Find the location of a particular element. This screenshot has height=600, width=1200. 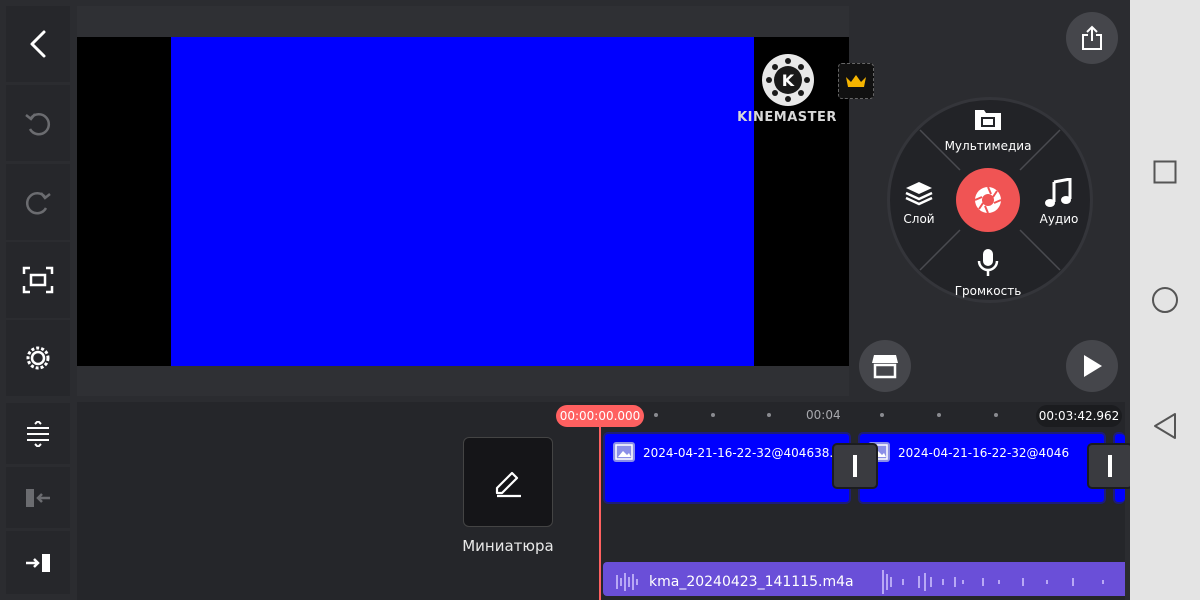

clip-name: 2024-04-21-16-22-32@4046 is located at coordinates (984, 453).